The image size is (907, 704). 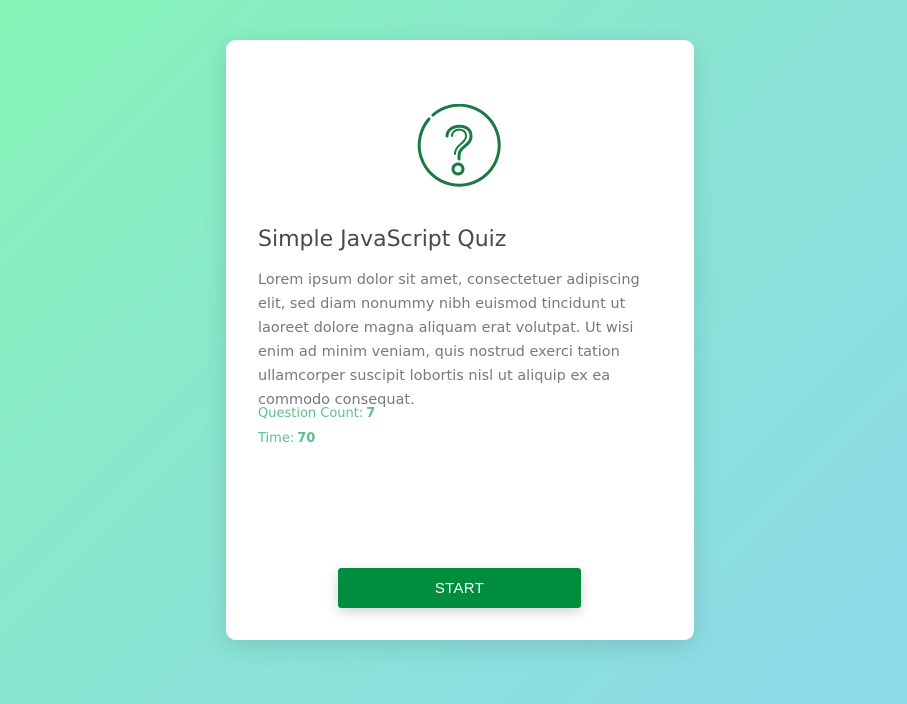 What do you see at coordinates (371, 413) in the screenshot?
I see `question-count-value: 7` at bounding box center [371, 413].